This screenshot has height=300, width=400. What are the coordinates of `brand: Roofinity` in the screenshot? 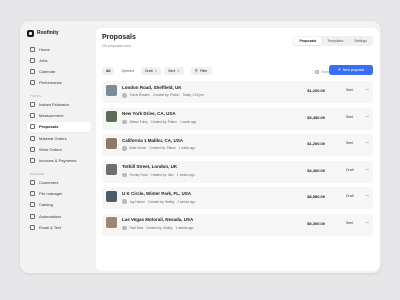 It's located at (61, 33).